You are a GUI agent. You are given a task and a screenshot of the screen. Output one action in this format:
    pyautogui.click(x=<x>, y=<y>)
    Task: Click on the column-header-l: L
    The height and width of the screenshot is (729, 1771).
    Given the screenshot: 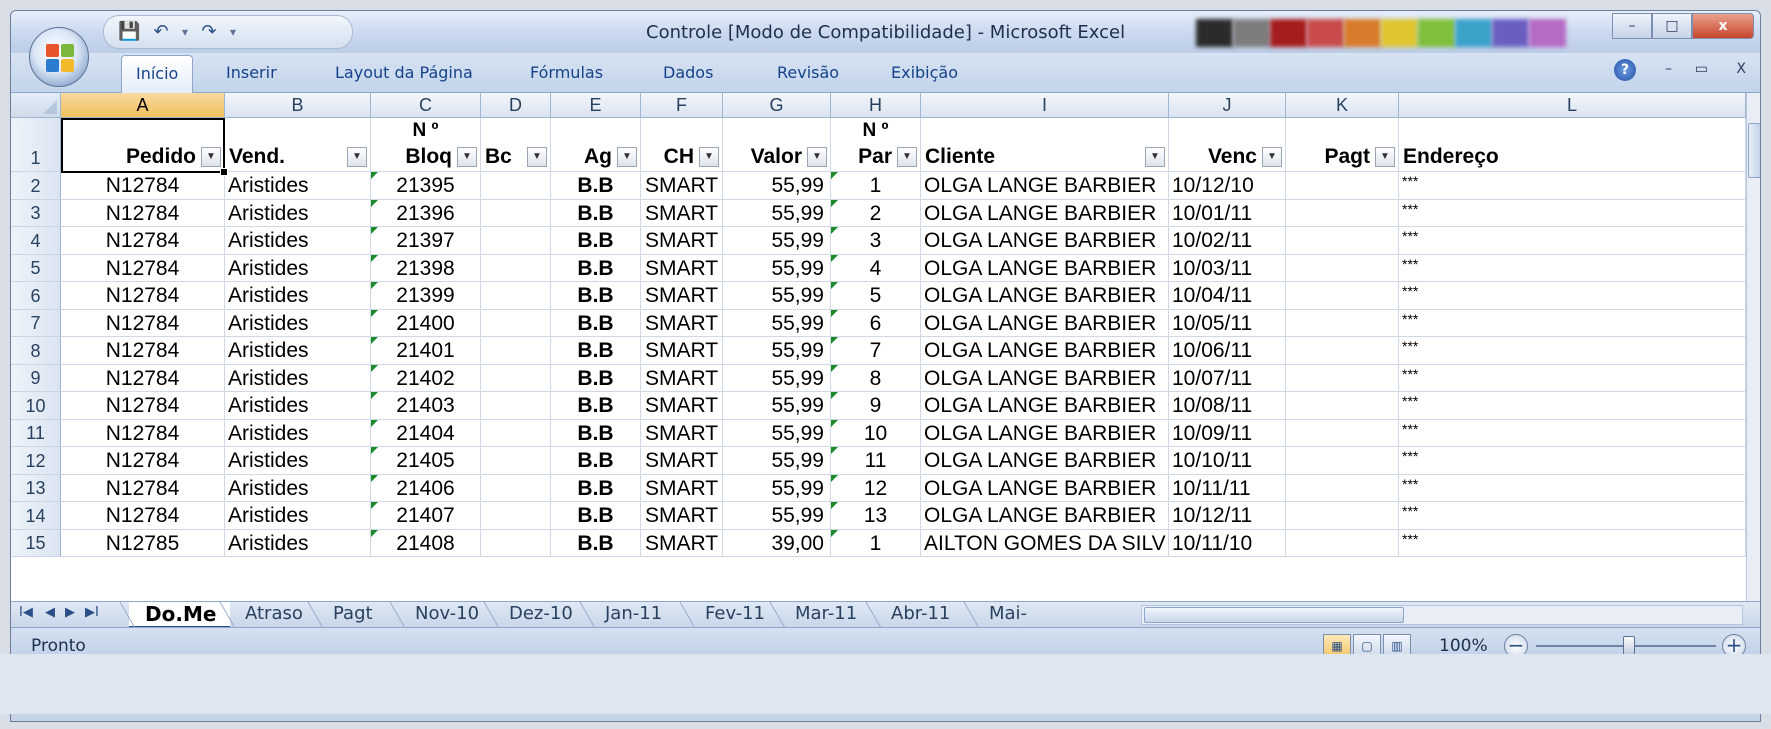 What is the action you would take?
    pyautogui.click(x=1572, y=105)
    